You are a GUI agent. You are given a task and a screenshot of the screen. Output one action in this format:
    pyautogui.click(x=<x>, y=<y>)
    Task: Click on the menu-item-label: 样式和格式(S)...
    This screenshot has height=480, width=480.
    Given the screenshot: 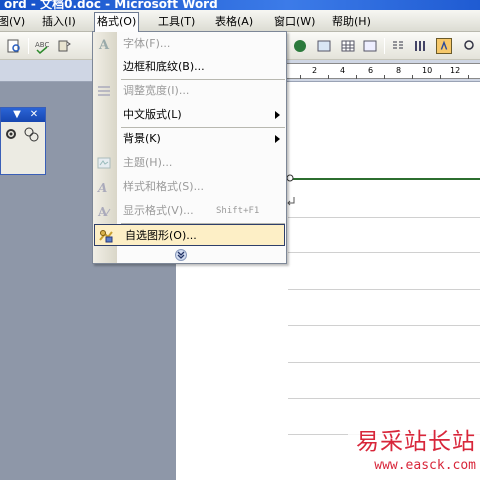 What is the action you would take?
    pyautogui.click(x=164, y=186)
    